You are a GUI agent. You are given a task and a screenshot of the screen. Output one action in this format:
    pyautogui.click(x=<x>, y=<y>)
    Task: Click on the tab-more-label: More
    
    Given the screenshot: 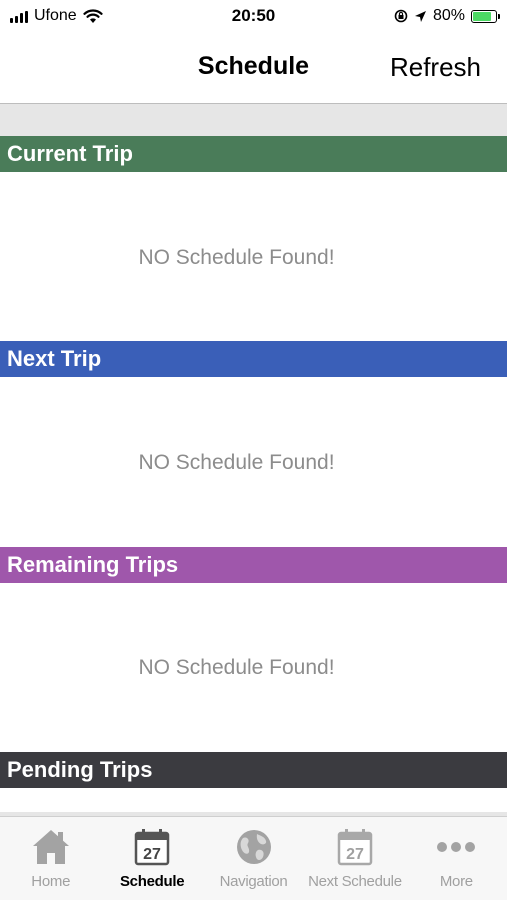 What is the action you would take?
    pyautogui.click(x=456, y=881)
    